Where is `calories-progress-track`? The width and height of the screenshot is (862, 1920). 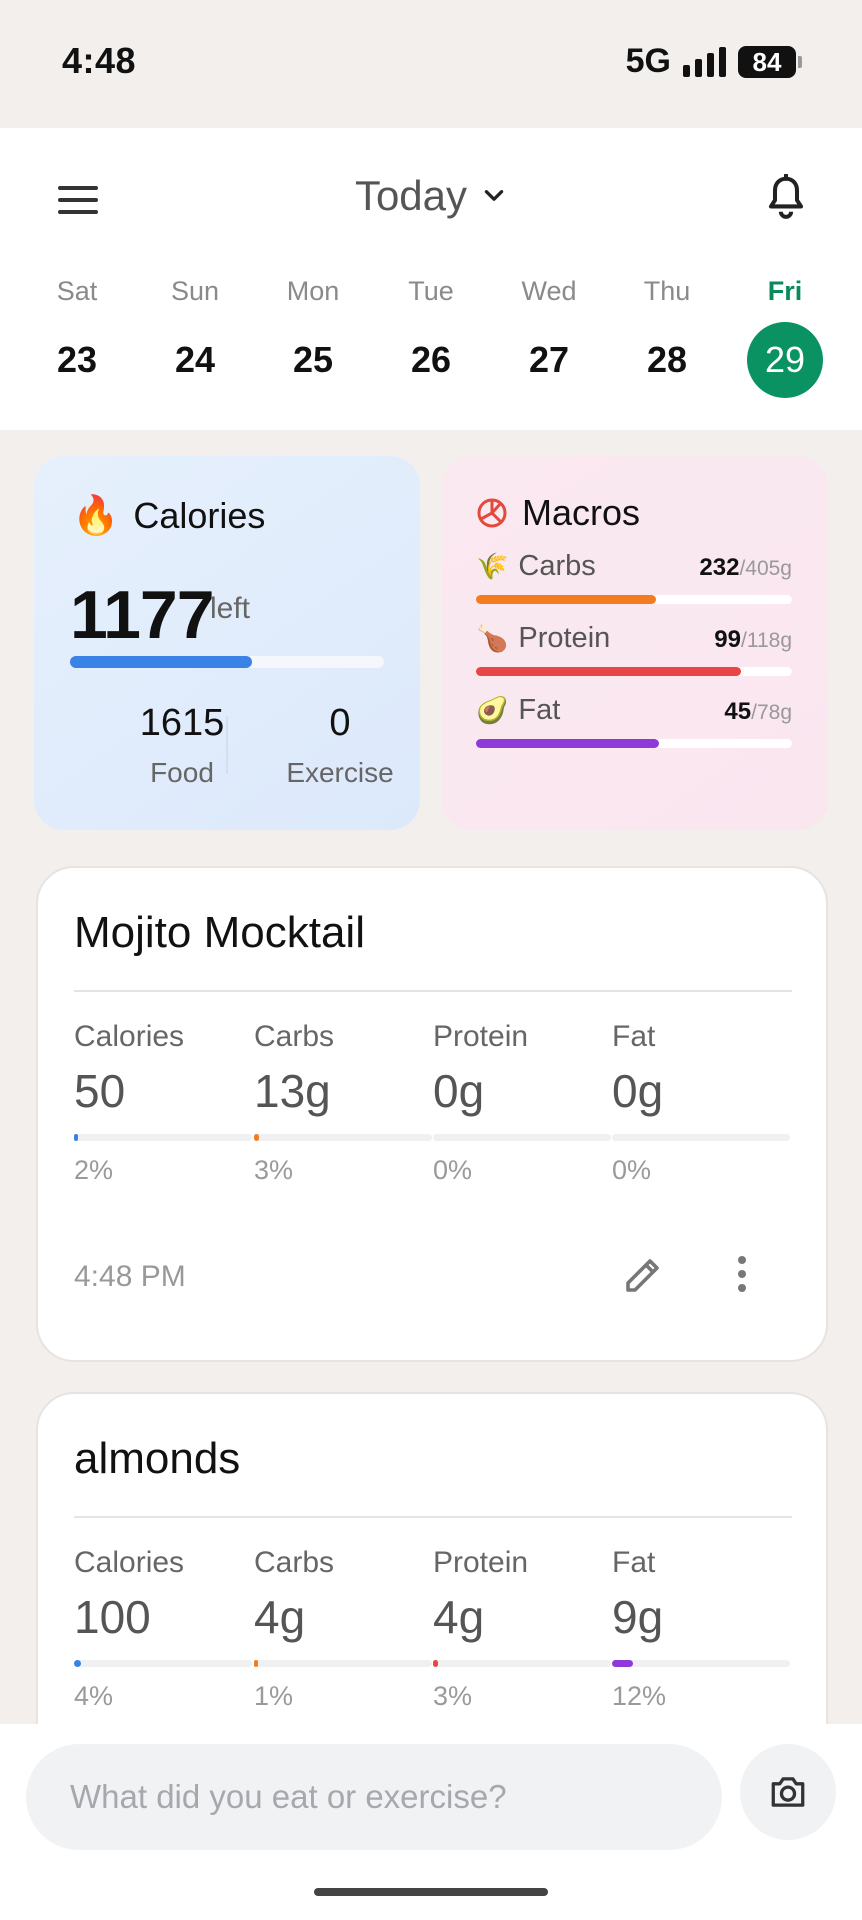
calories-progress-track is located at coordinates (227, 662).